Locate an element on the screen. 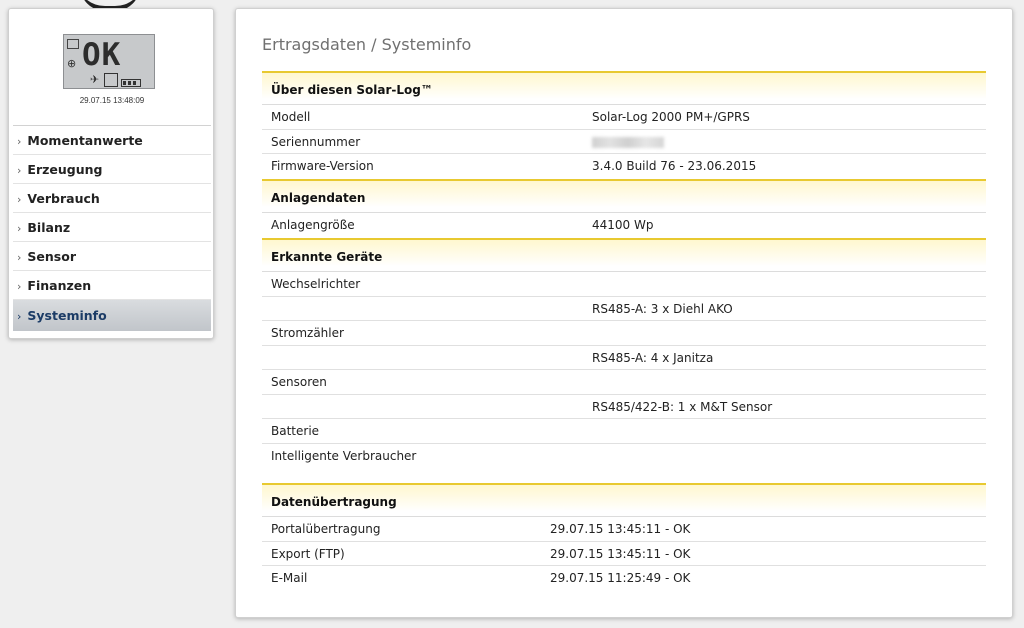 The height and width of the screenshot is (628, 1024). row-label: Modell is located at coordinates (291, 117).